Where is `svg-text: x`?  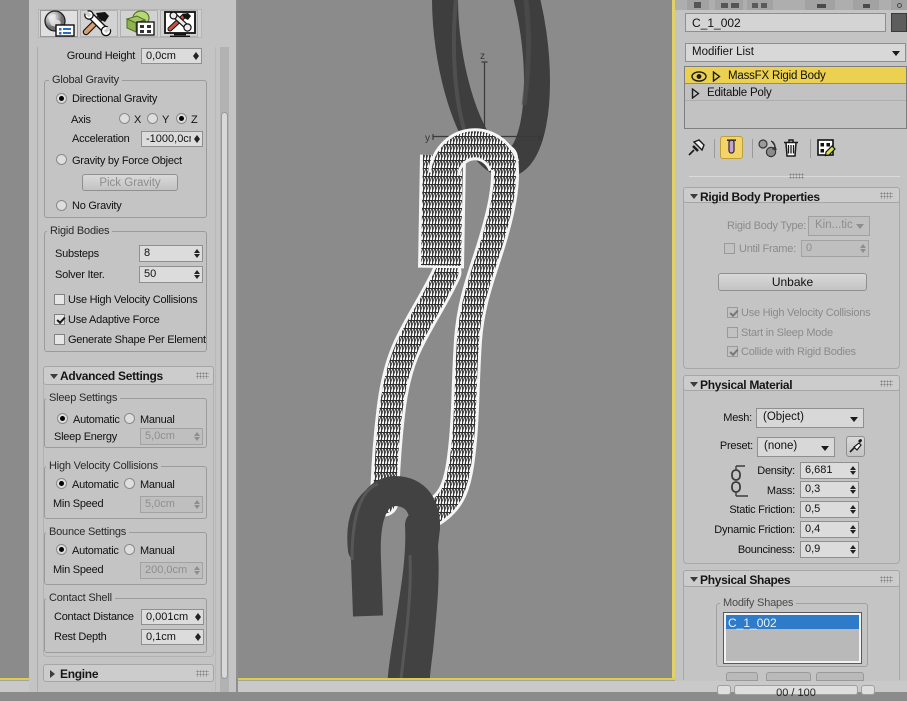 svg-text: x is located at coordinates (539, 138).